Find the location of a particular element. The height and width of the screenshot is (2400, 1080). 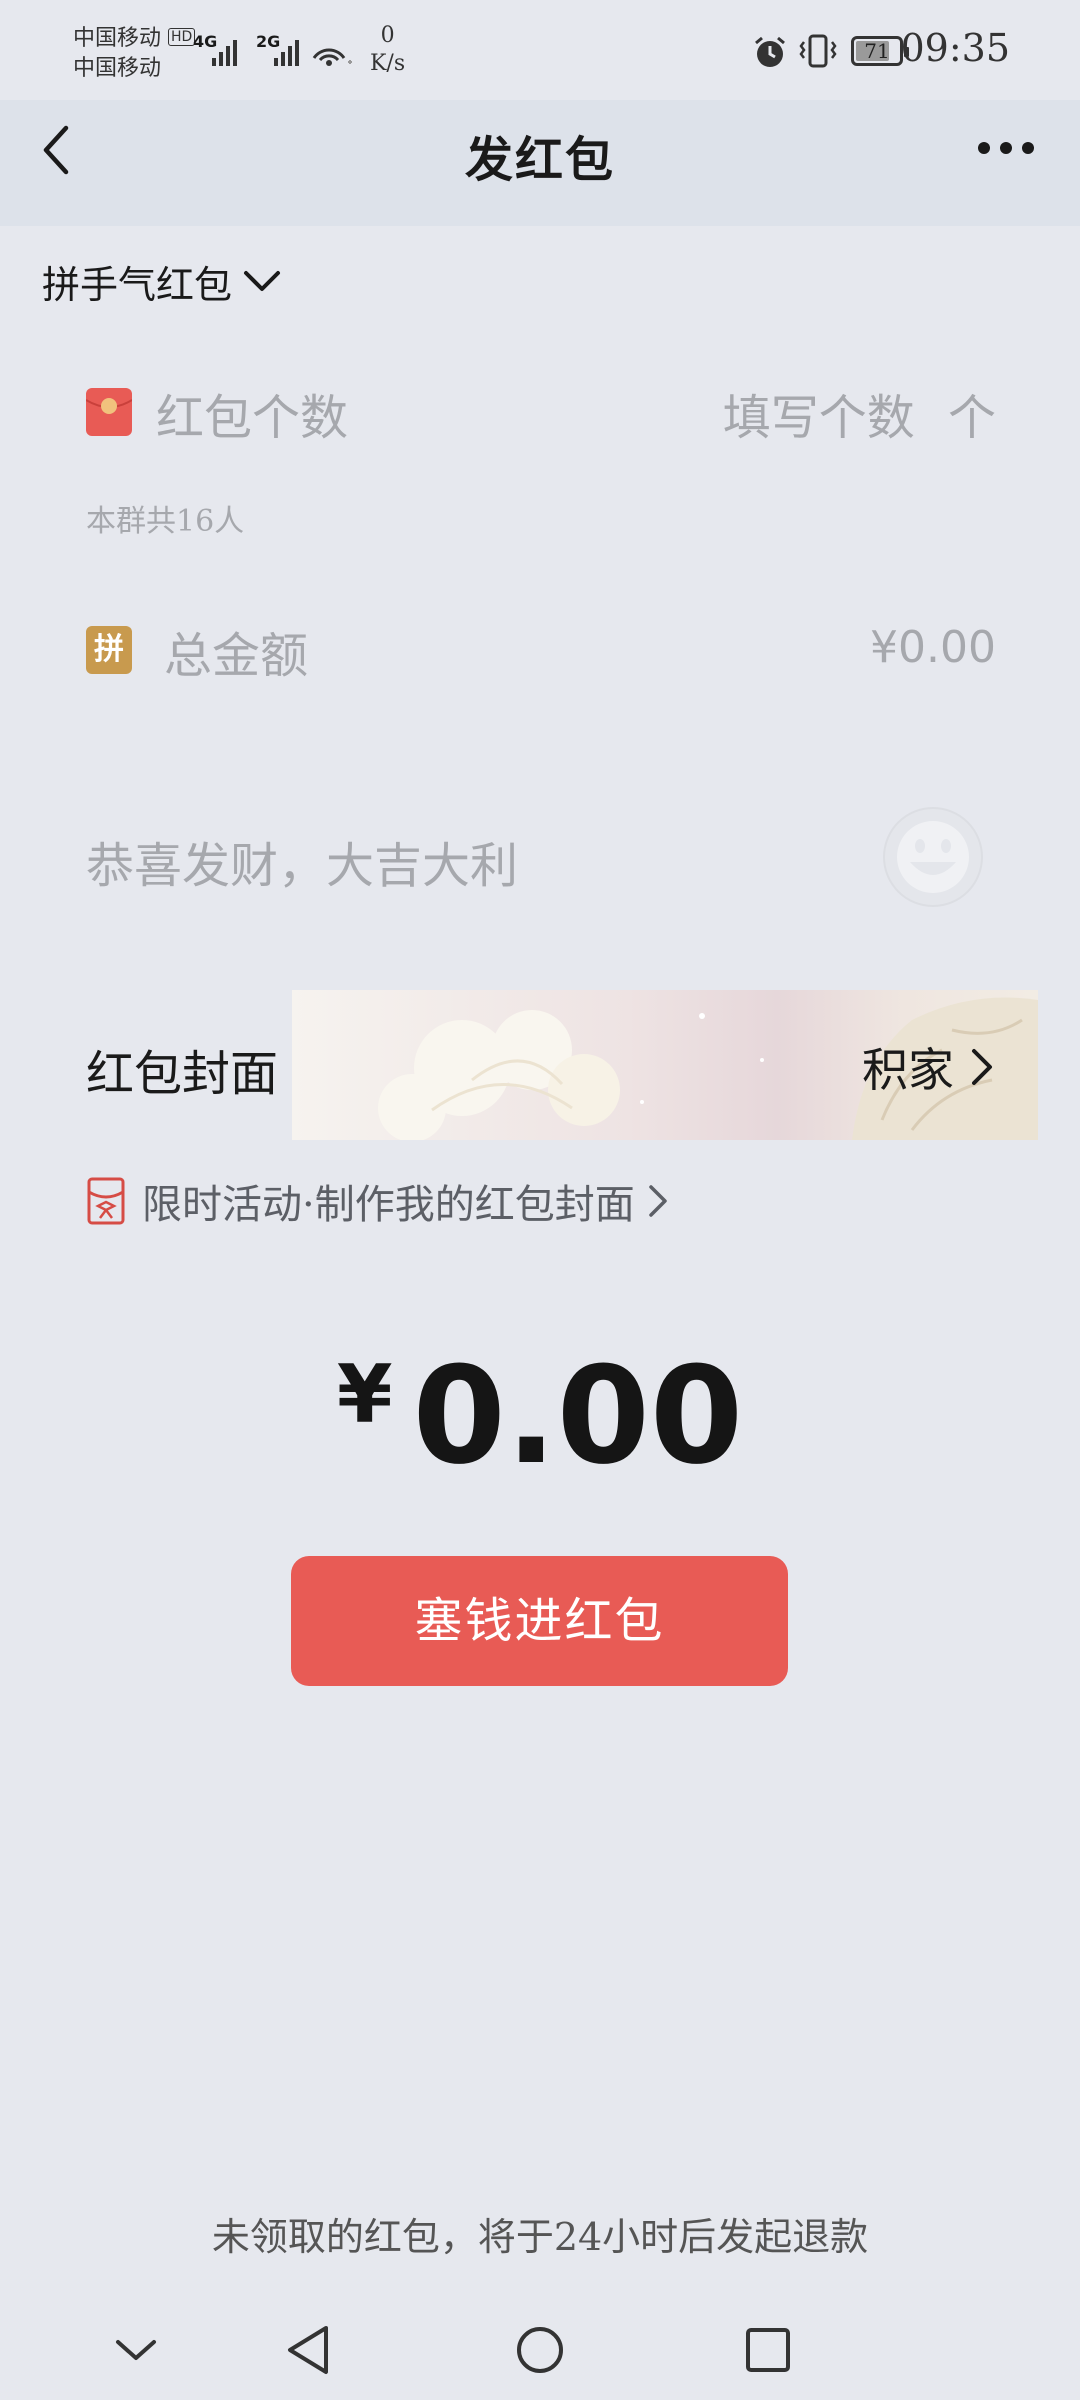

total-amount-label: 总金额 is located at coordinates (236, 656).